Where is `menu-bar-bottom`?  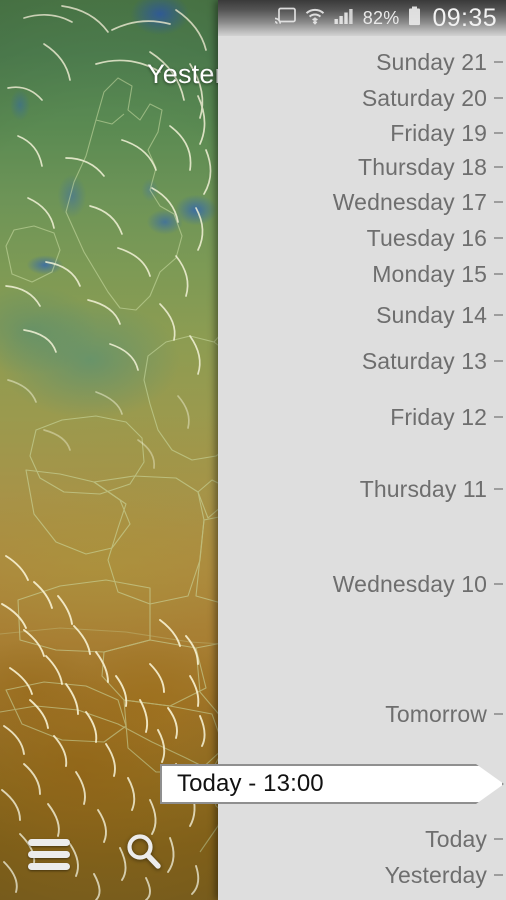
menu-bar-bottom is located at coordinates (49, 866).